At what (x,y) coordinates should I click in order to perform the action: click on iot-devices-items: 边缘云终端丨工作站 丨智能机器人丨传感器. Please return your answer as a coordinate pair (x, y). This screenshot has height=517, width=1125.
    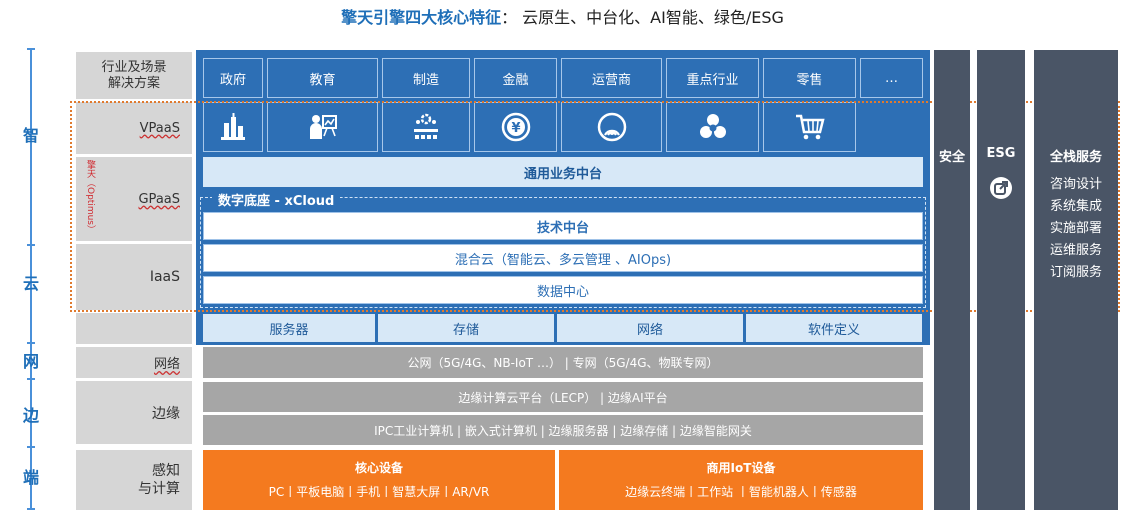
    Looking at the image, I should click on (741, 491).